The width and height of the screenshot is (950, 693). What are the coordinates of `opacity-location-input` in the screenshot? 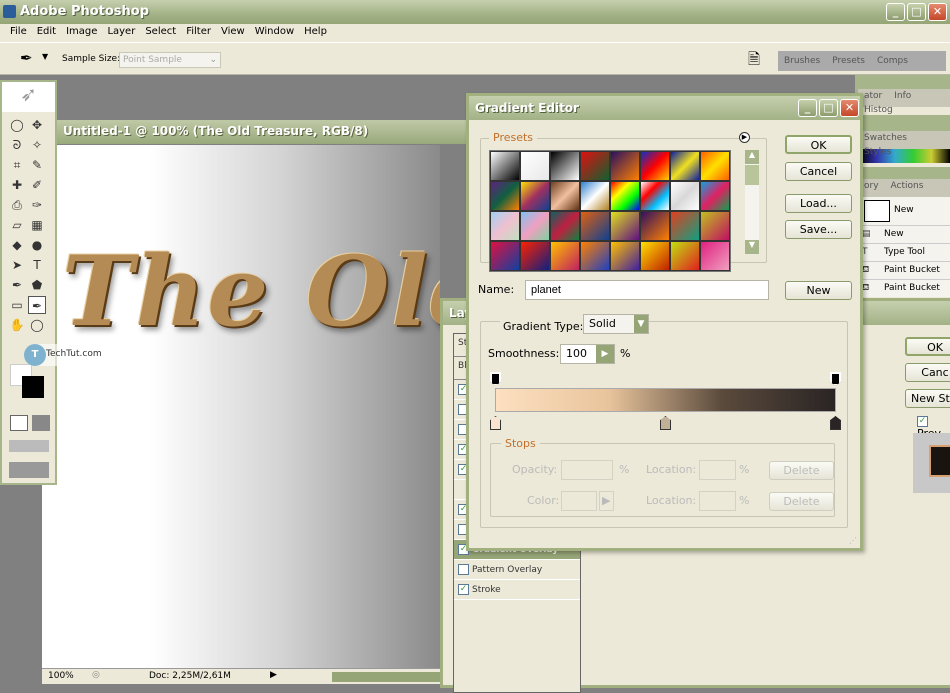 It's located at (717, 470).